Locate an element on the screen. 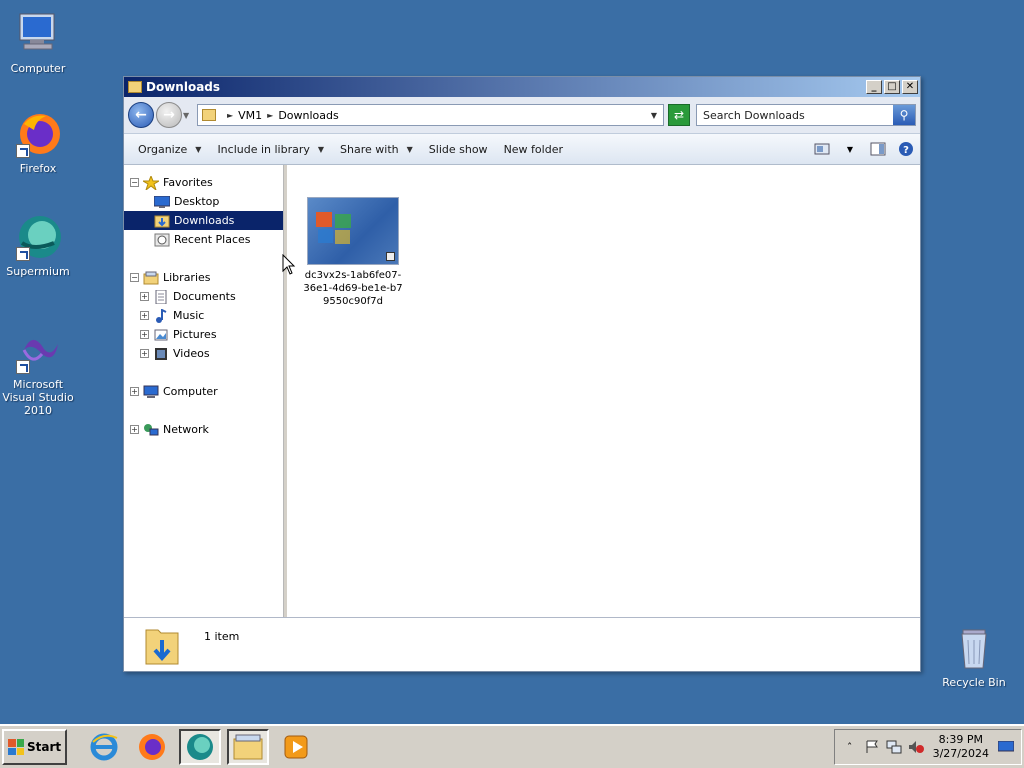 The height and width of the screenshot is (768, 1024). start-label: Start is located at coordinates (44, 747).